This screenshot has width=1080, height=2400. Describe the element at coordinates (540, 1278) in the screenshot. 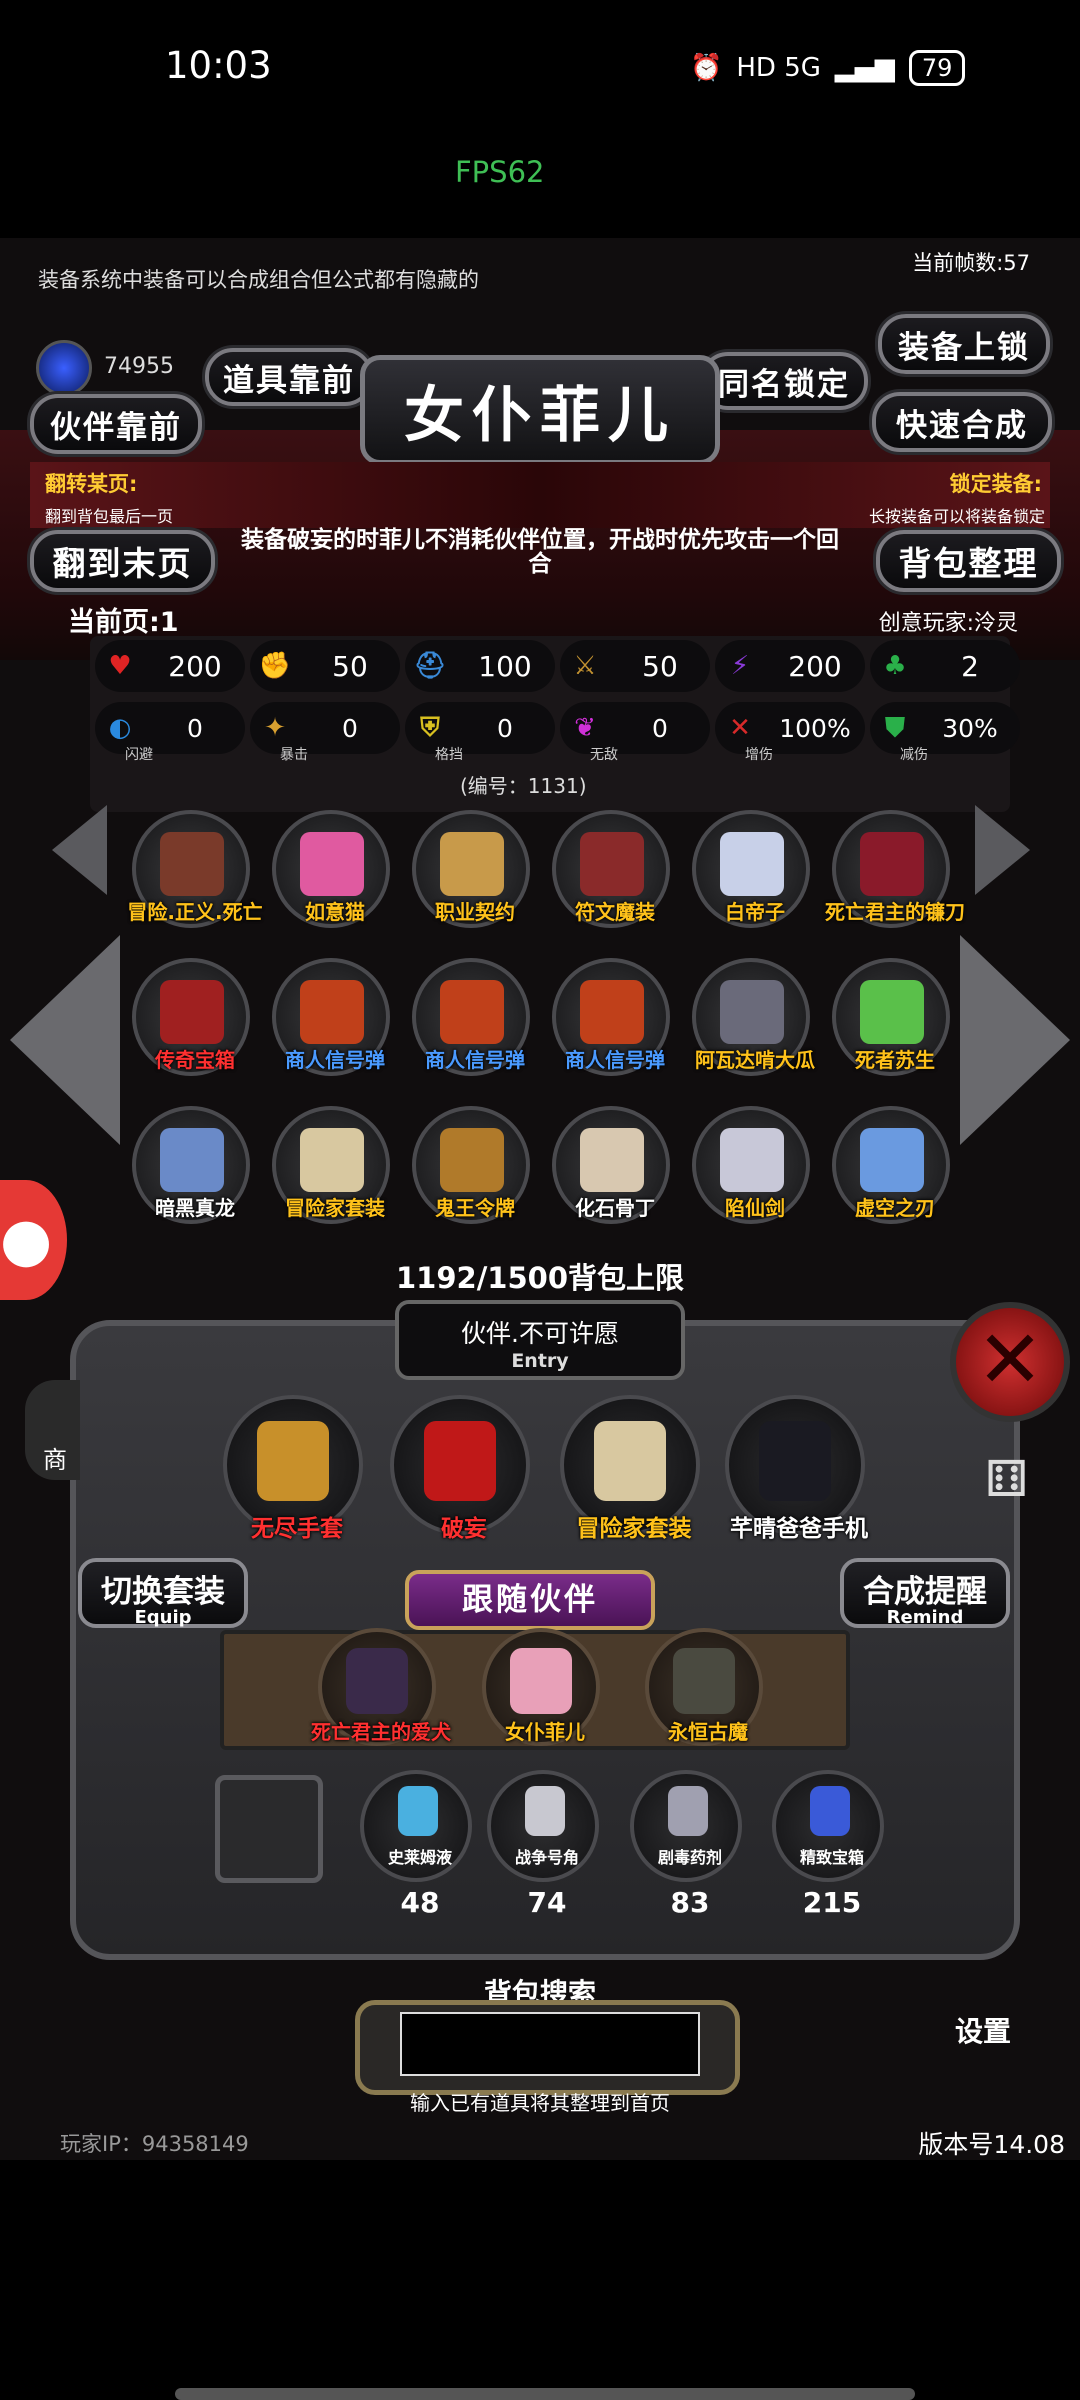

I see `bag-limit: 1192/1500背包上限` at that location.